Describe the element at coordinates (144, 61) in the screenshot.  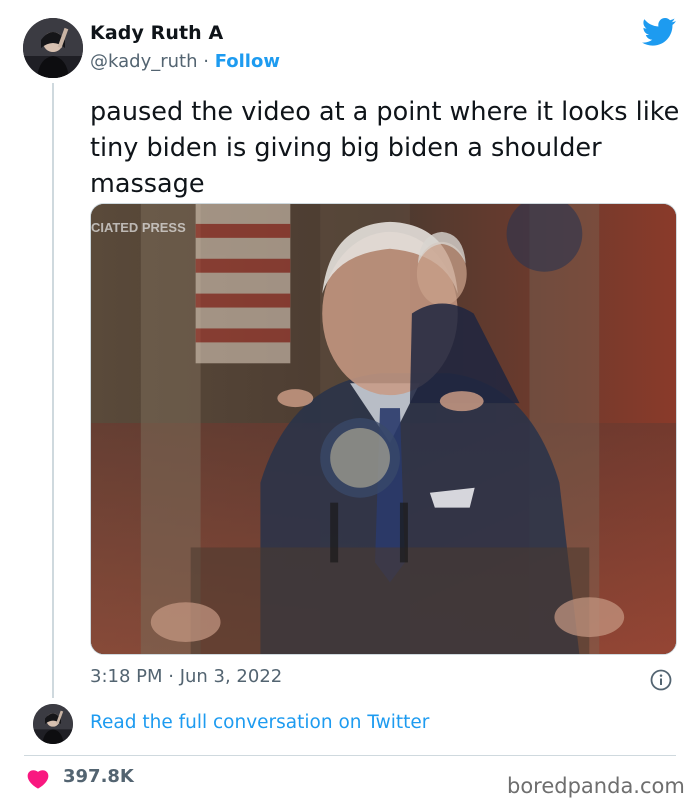
I see `author-handle: @kady_ruth` at that location.